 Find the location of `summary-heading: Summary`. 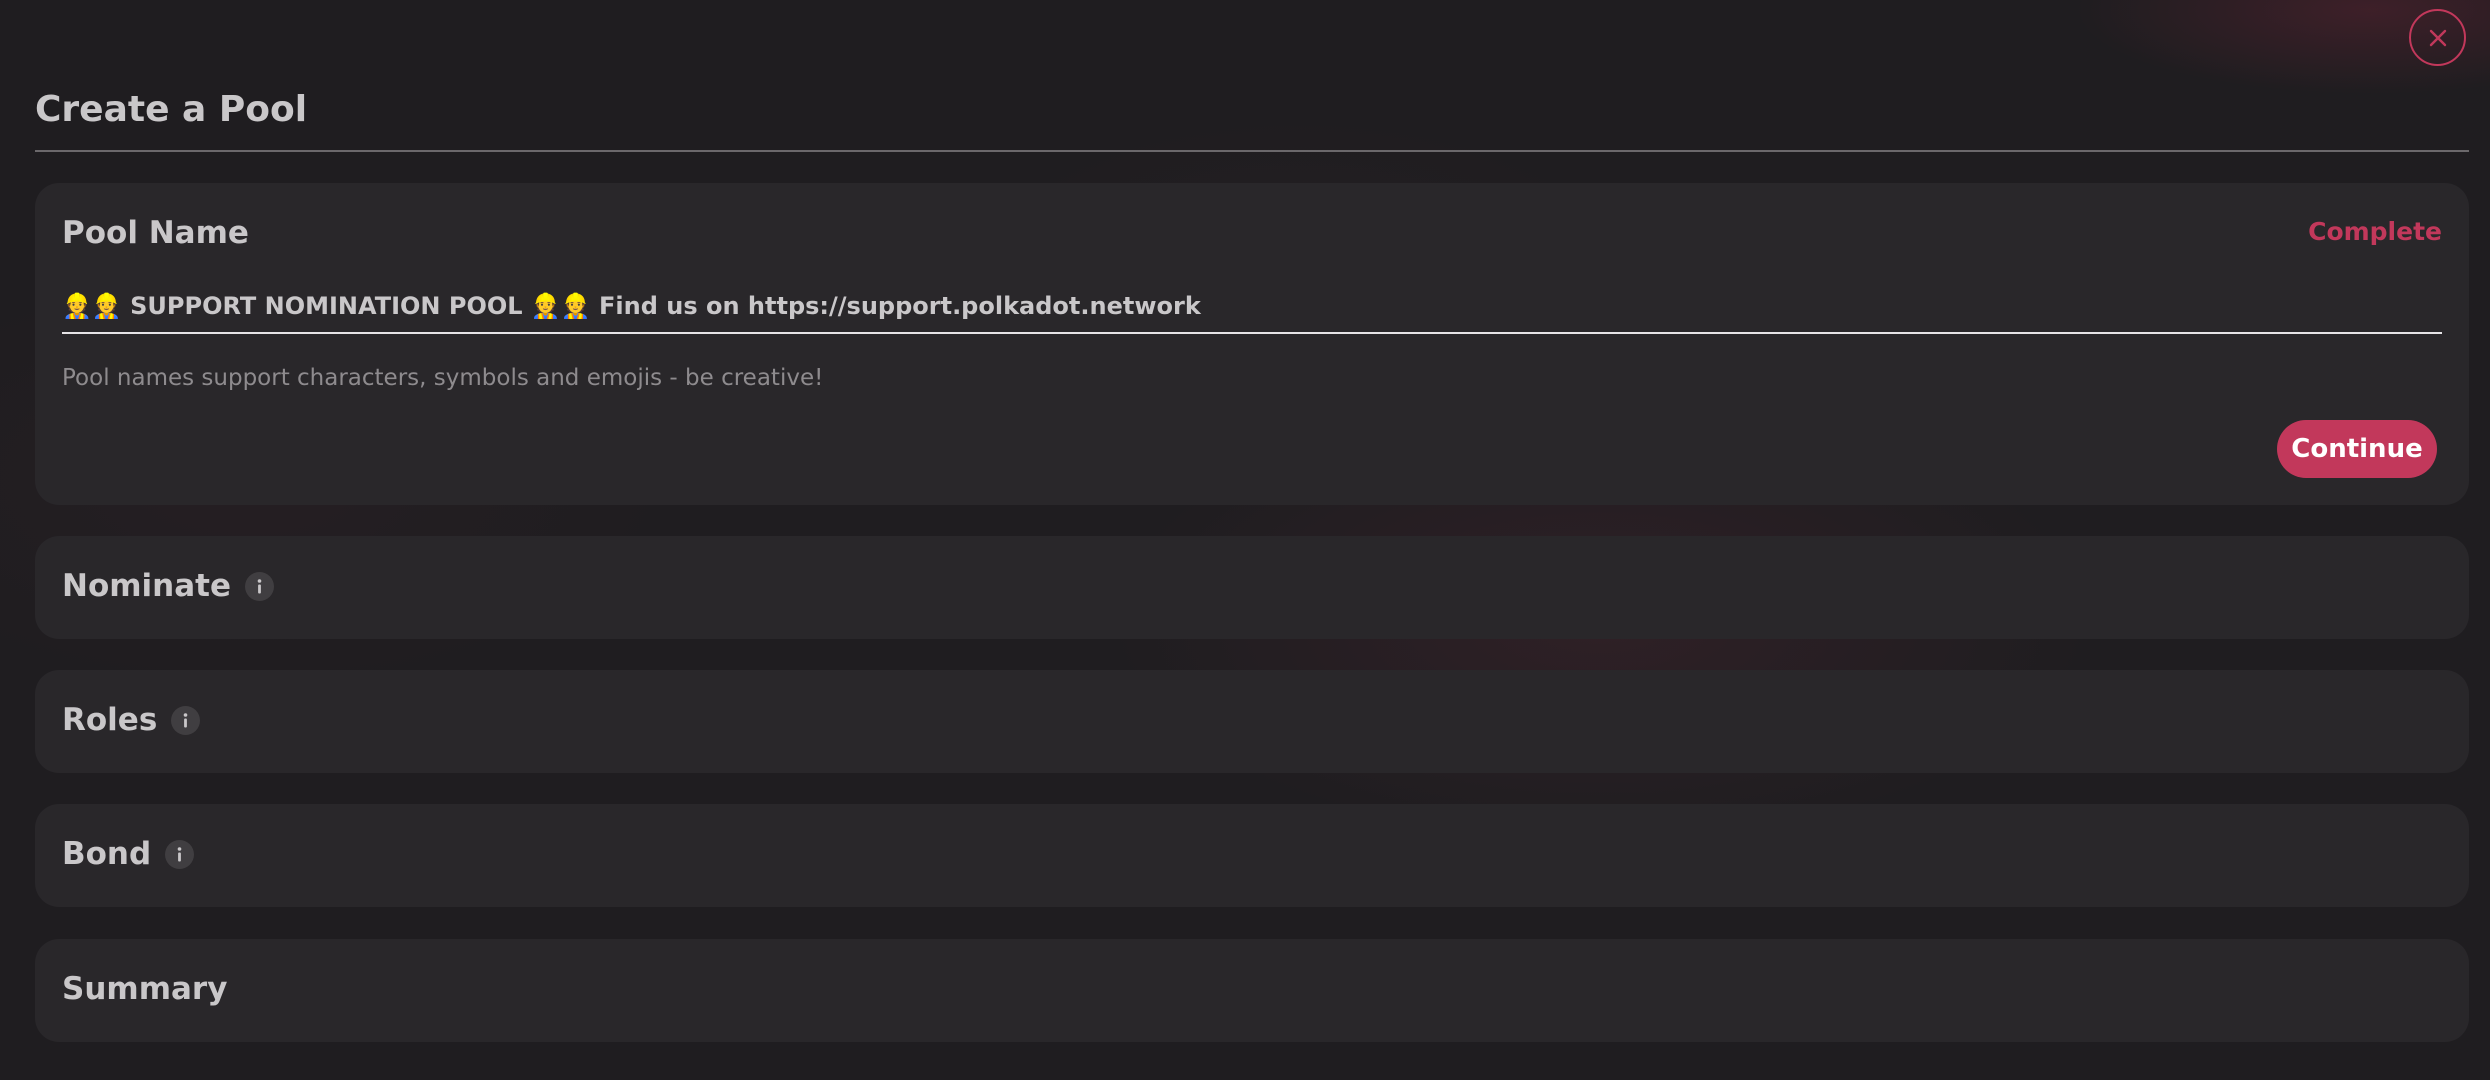

summary-heading: Summary is located at coordinates (144, 989).